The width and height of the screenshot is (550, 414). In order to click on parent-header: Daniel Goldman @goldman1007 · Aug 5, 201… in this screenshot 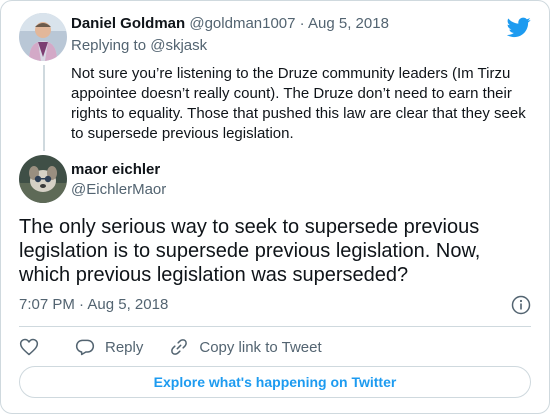, I will do `click(230, 23)`.